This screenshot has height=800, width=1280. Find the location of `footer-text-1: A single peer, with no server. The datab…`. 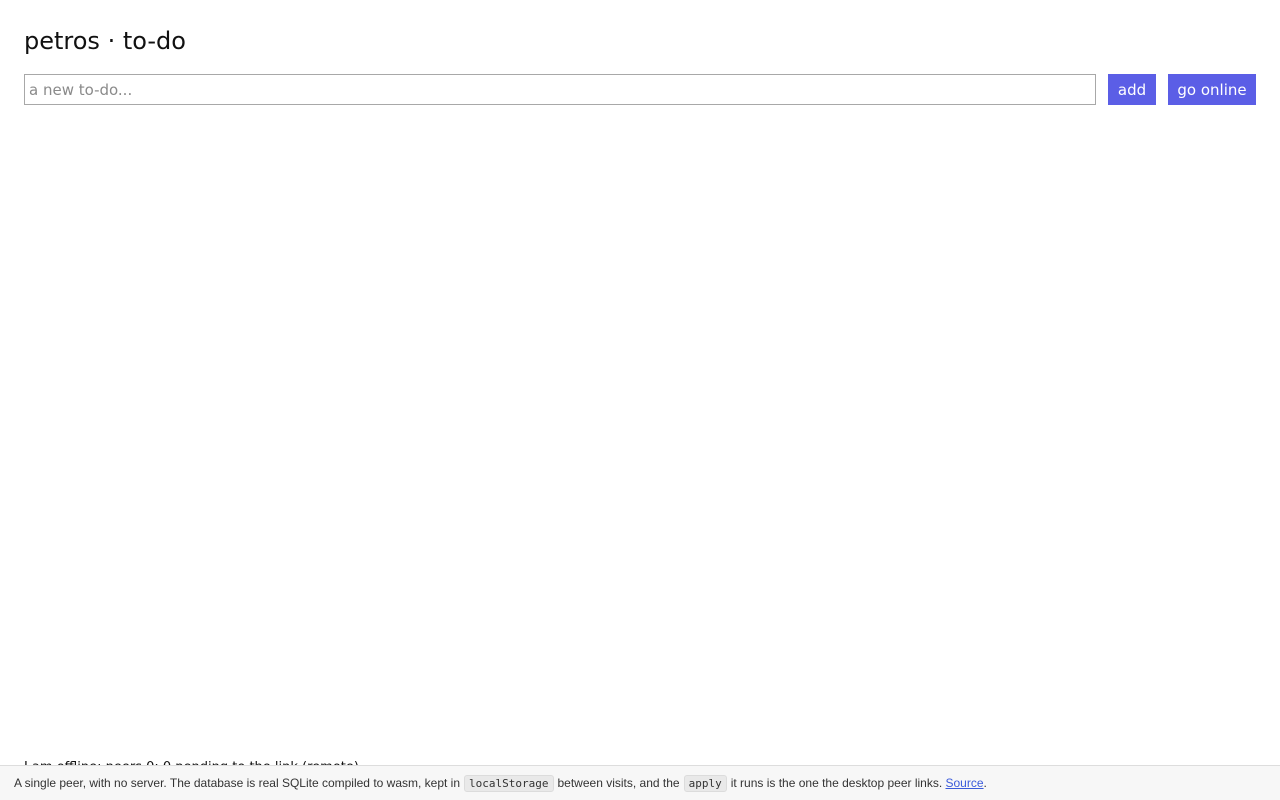

footer-text-1: A single peer, with no server. The datab… is located at coordinates (237, 783).